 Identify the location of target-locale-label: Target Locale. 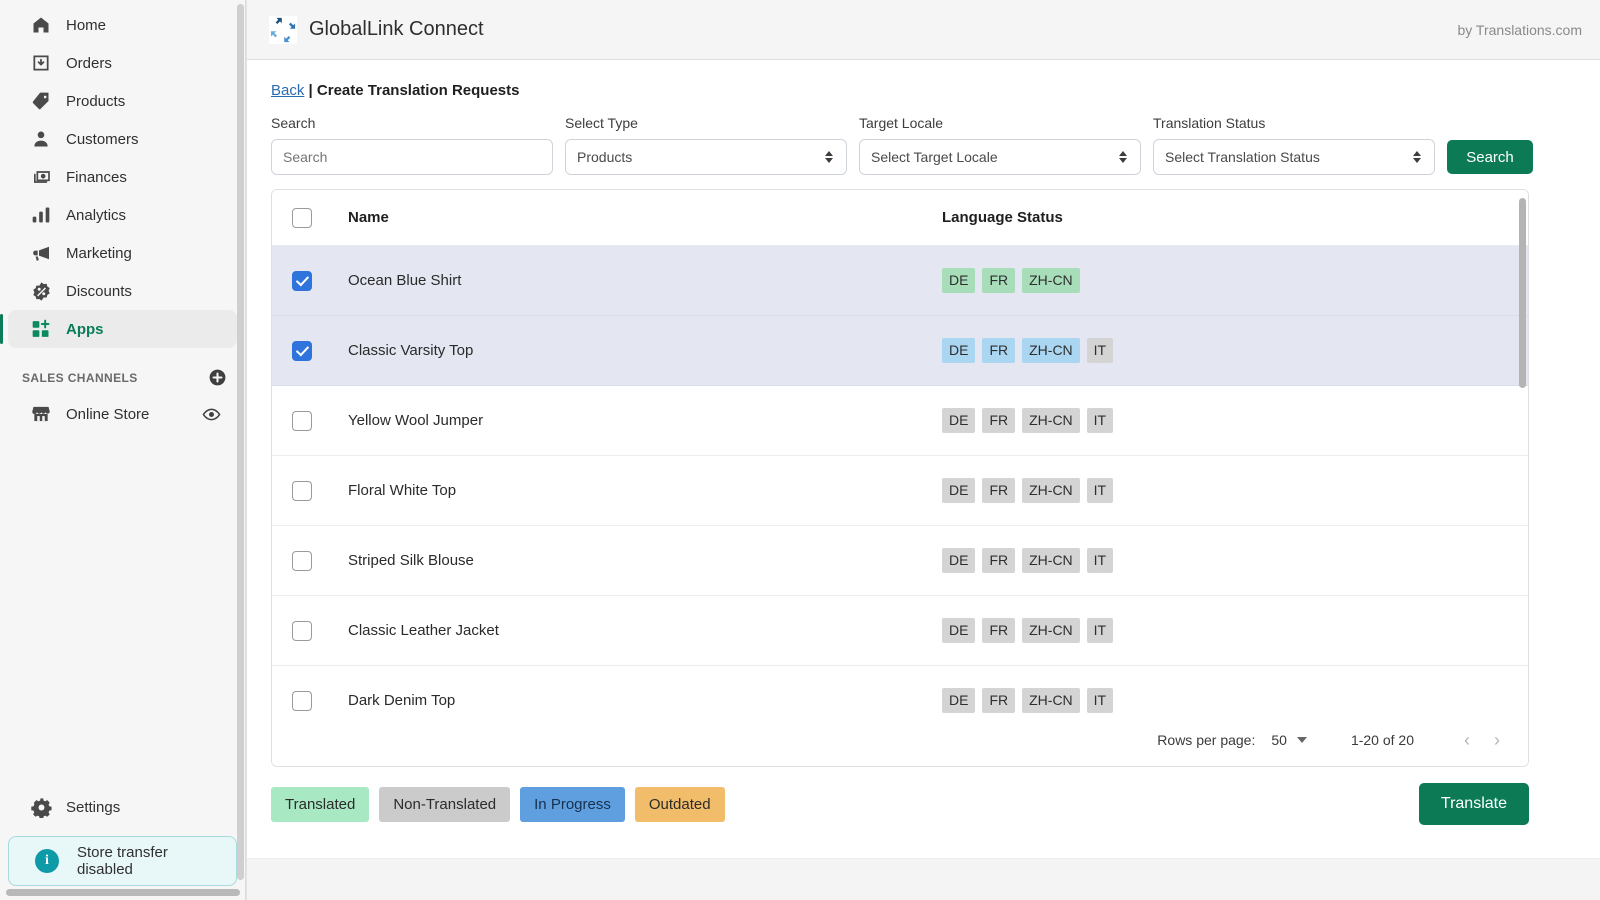
(901, 123).